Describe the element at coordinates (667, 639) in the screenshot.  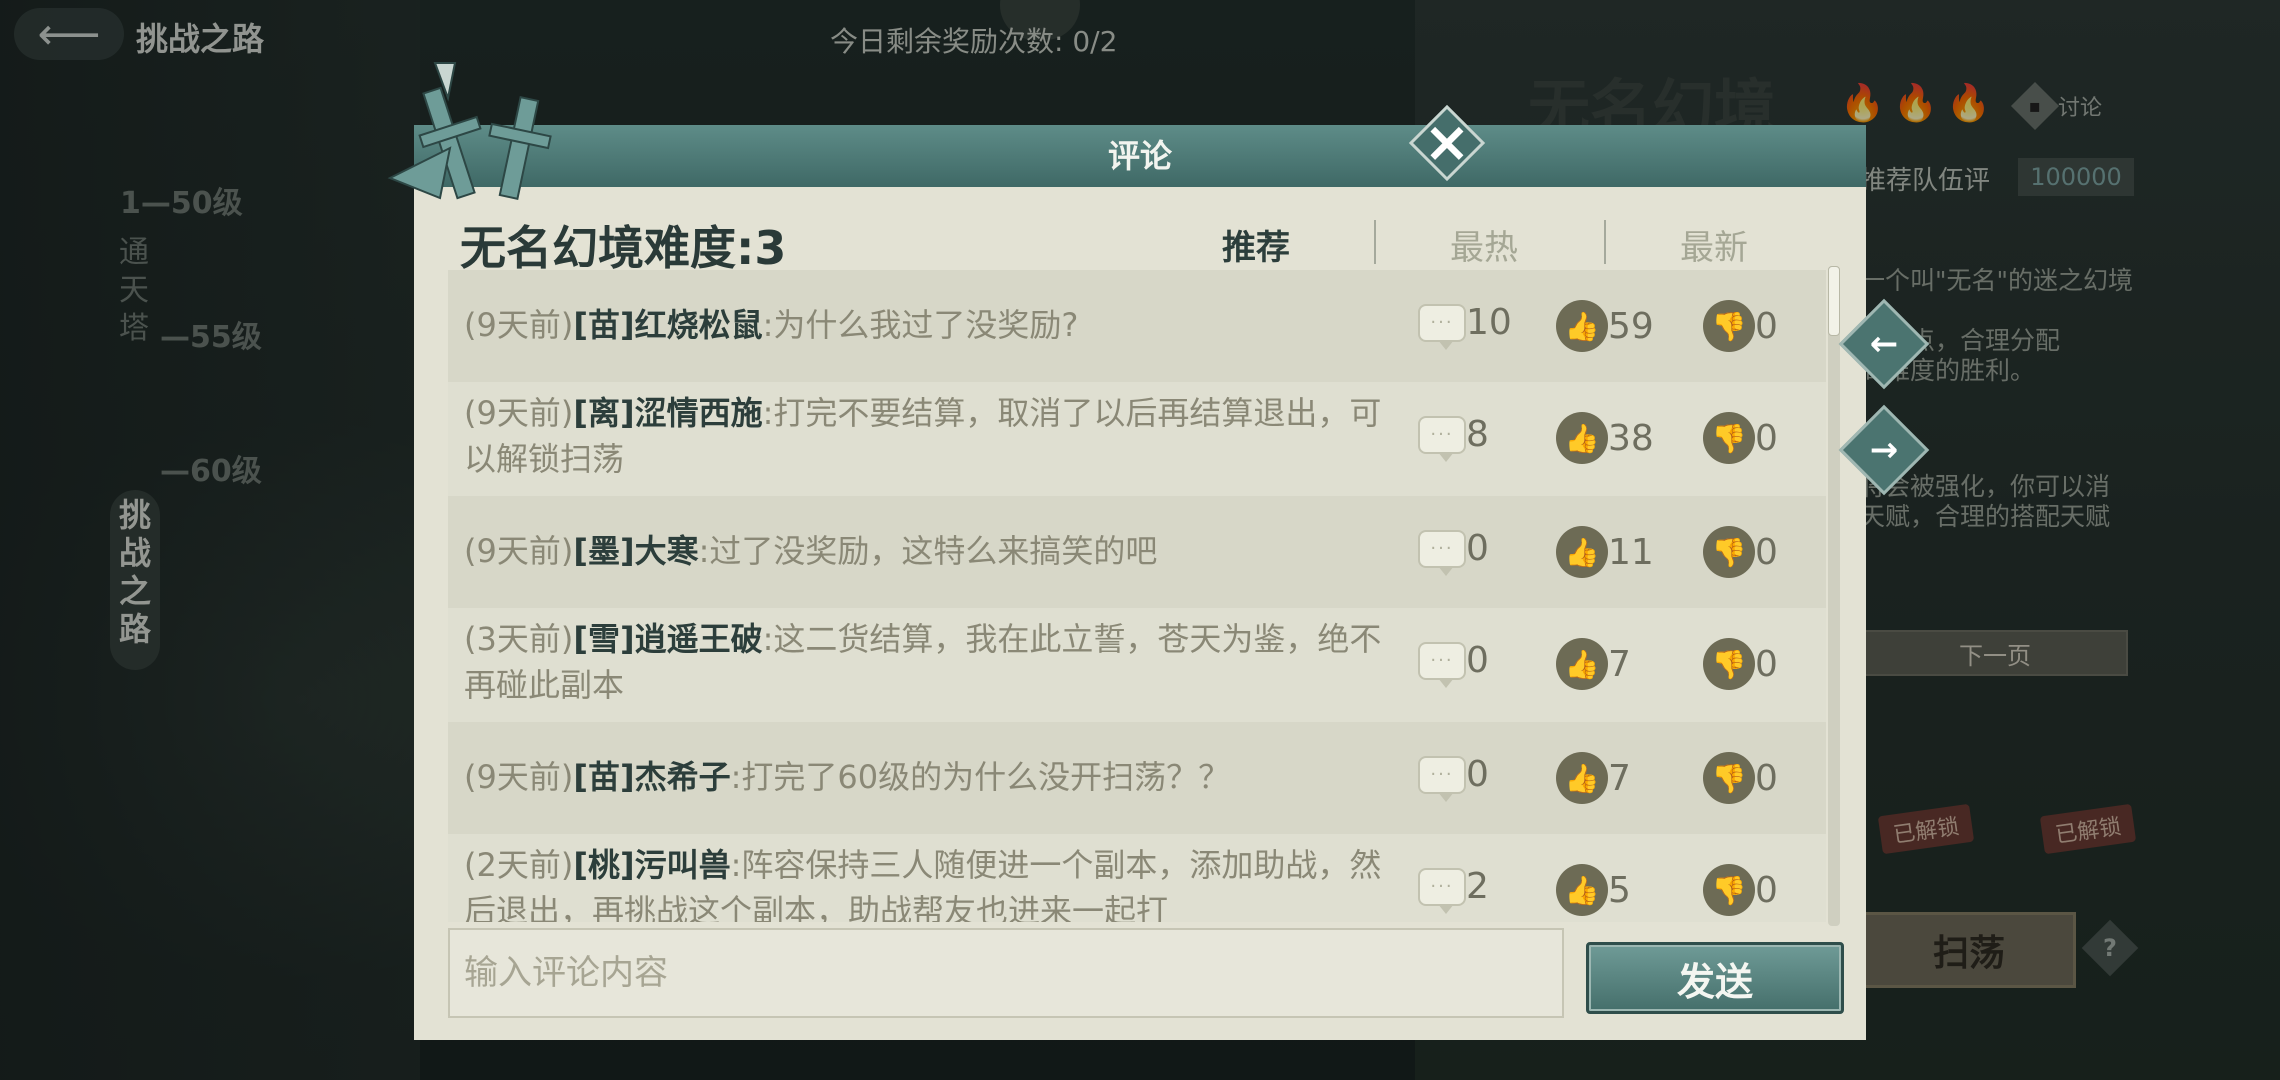
I see `comment-user: [雪]逍遥王破` at that location.